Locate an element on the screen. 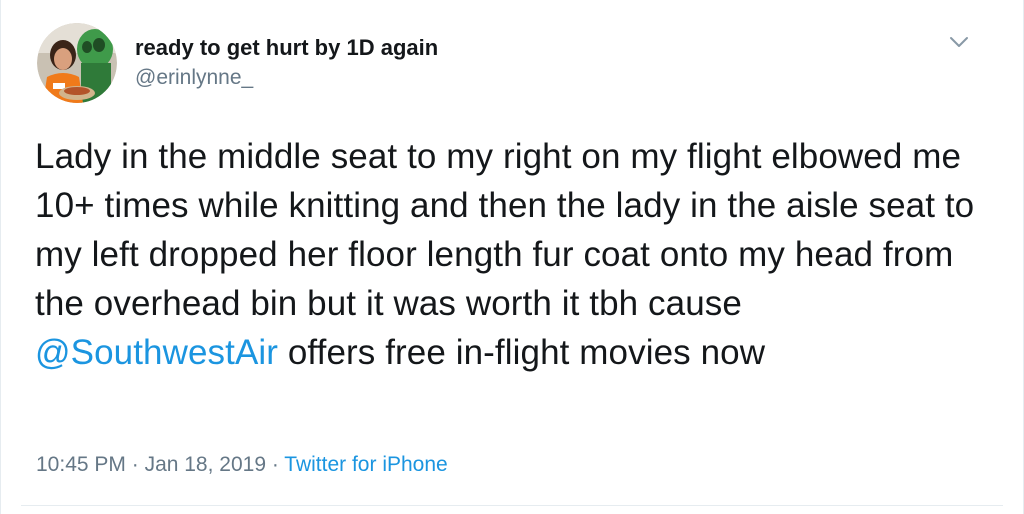 This screenshot has width=1024, height=514. avatar is located at coordinates (77, 63).